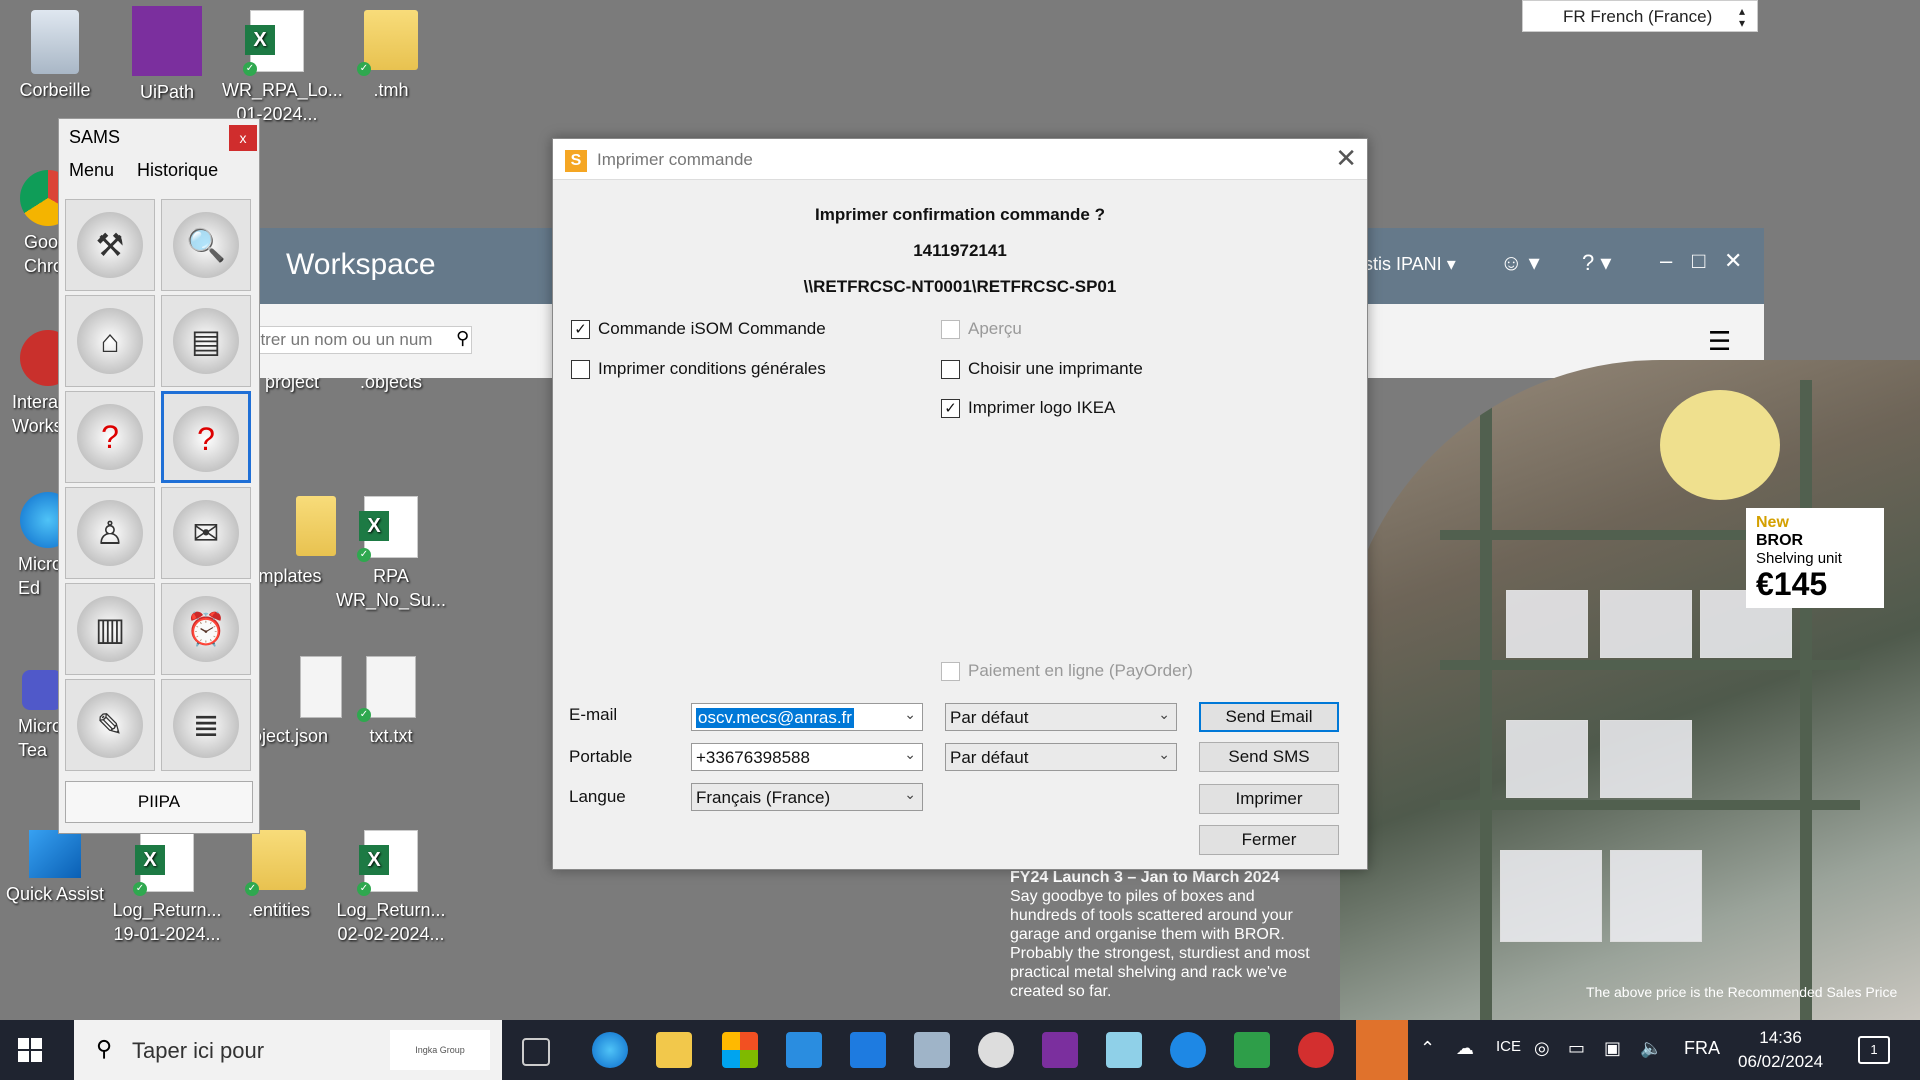  What do you see at coordinates (1733, 261) in the screenshot?
I see `close-icon: ✕` at bounding box center [1733, 261].